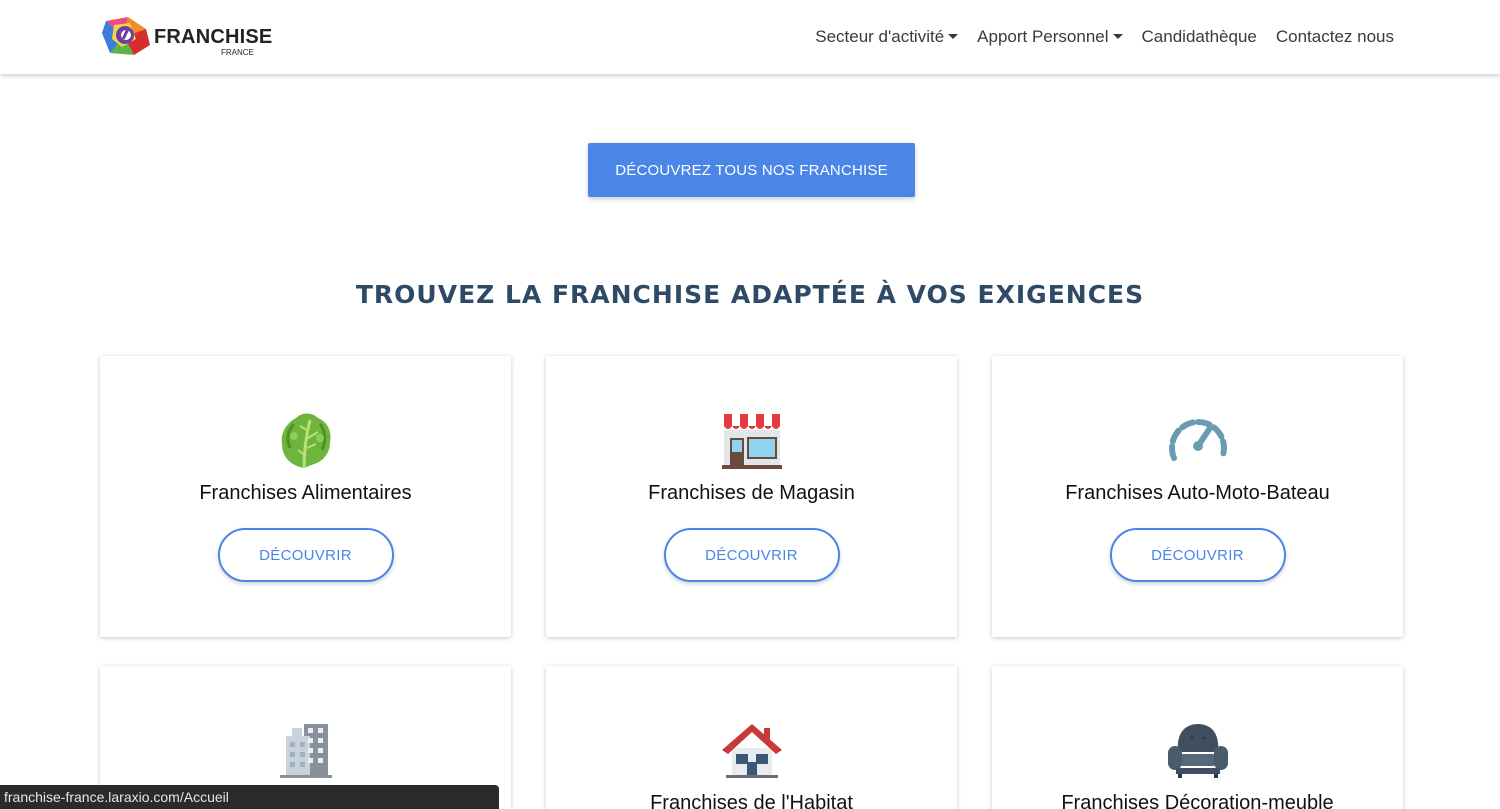 This screenshot has width=1500, height=809. I want to click on nav-item-label: Secteur d'activité, so click(880, 36).